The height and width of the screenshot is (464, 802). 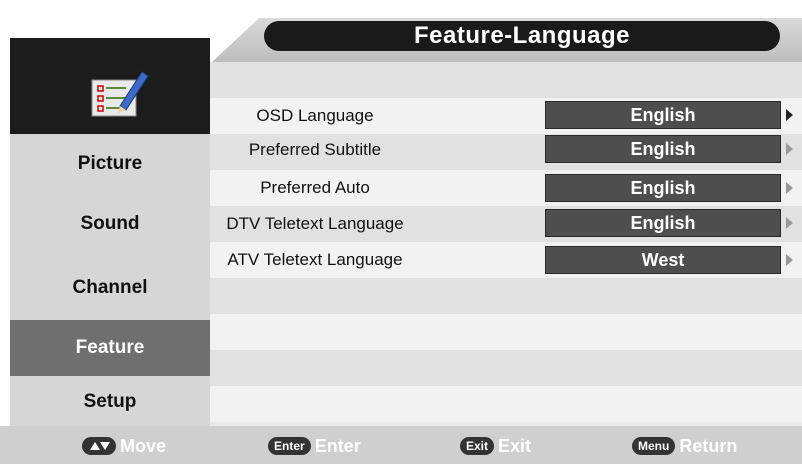 What do you see at coordinates (495, 446) in the screenshot?
I see `hint-exit: Exit Exit` at bounding box center [495, 446].